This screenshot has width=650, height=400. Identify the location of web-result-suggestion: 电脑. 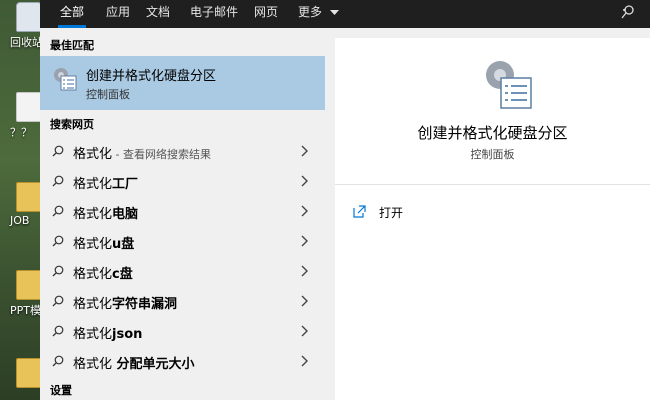
(125, 214).